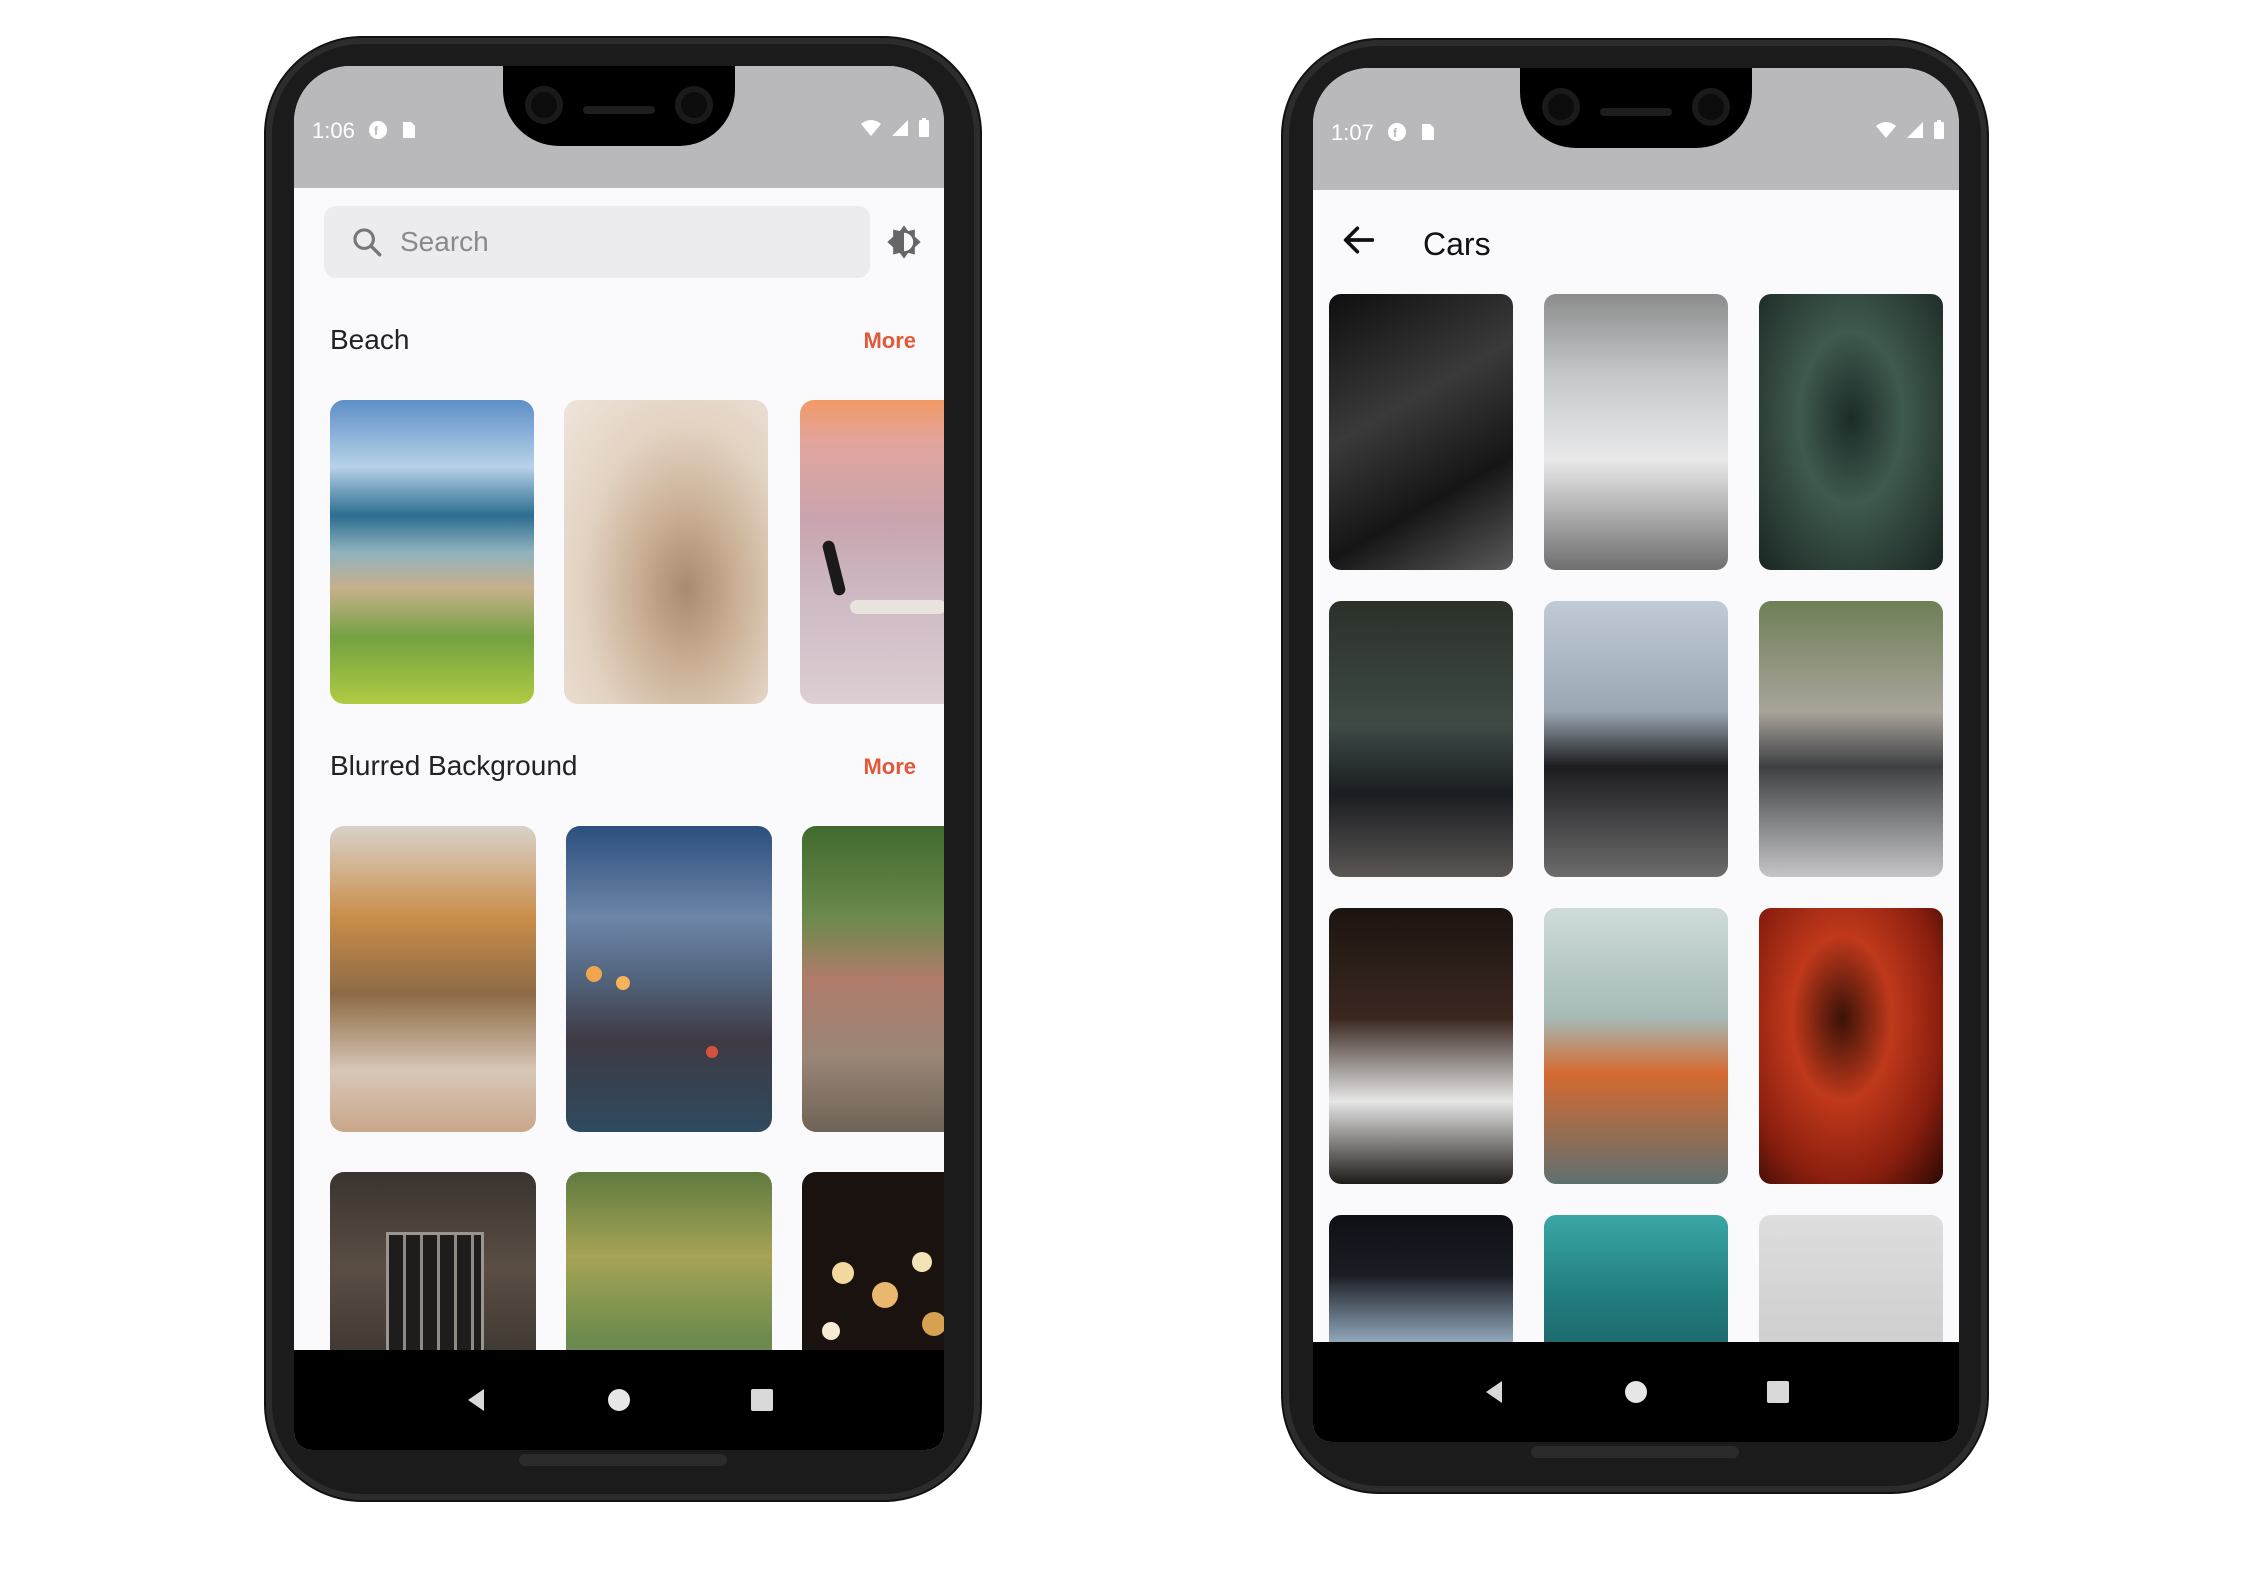 This screenshot has width=2245, height=1587. I want to click on status-bar: 1:06 f, so click(619, 127).